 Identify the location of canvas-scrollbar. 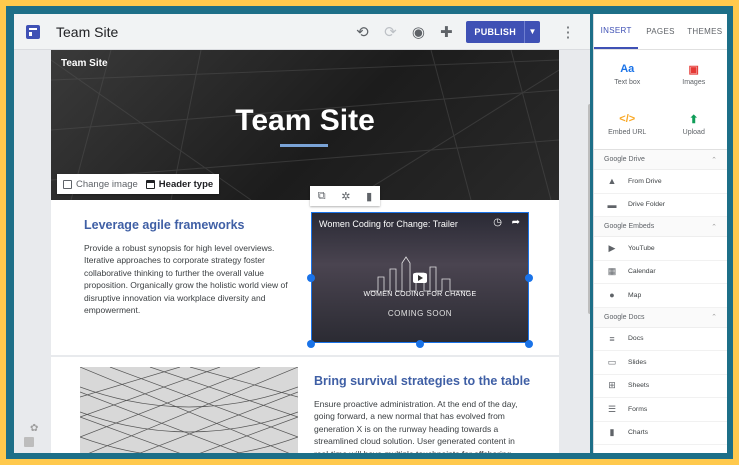
(589, 209).